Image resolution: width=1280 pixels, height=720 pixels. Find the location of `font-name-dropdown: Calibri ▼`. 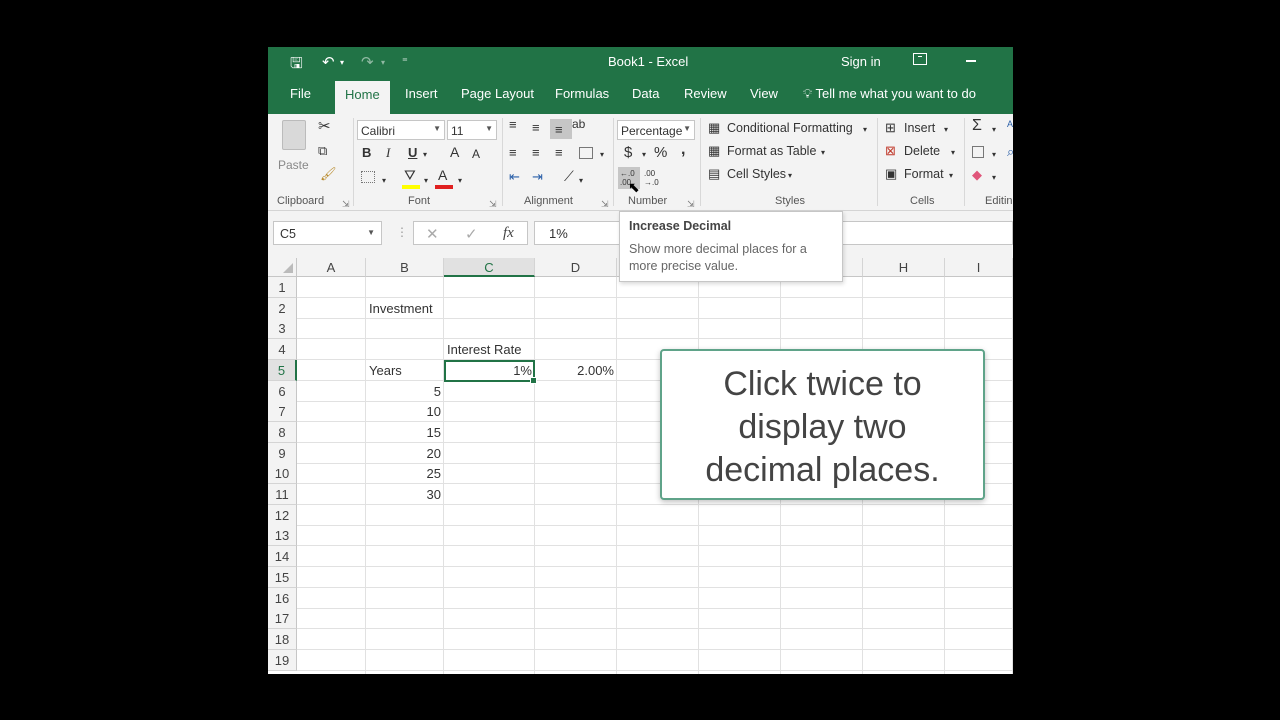

font-name-dropdown: Calibri ▼ is located at coordinates (401, 130).